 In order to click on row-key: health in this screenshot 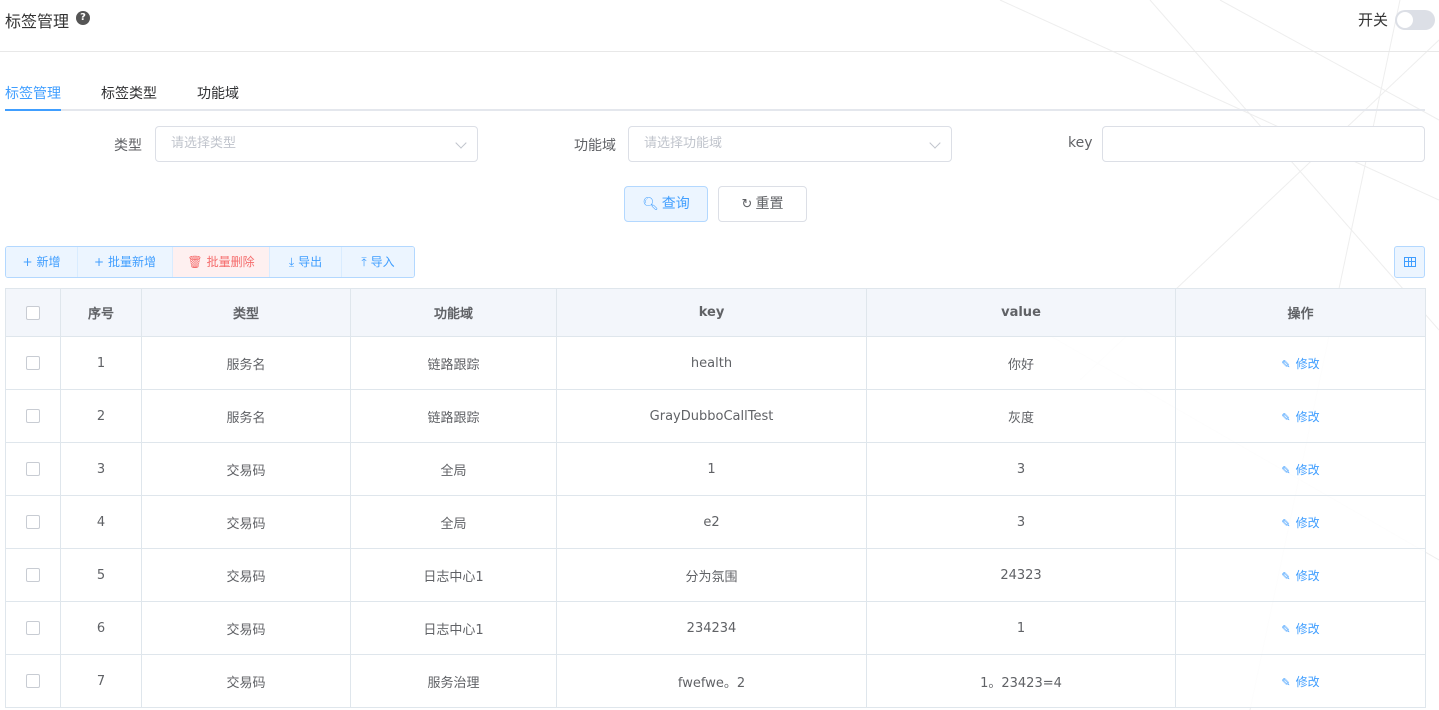, I will do `click(711, 363)`.